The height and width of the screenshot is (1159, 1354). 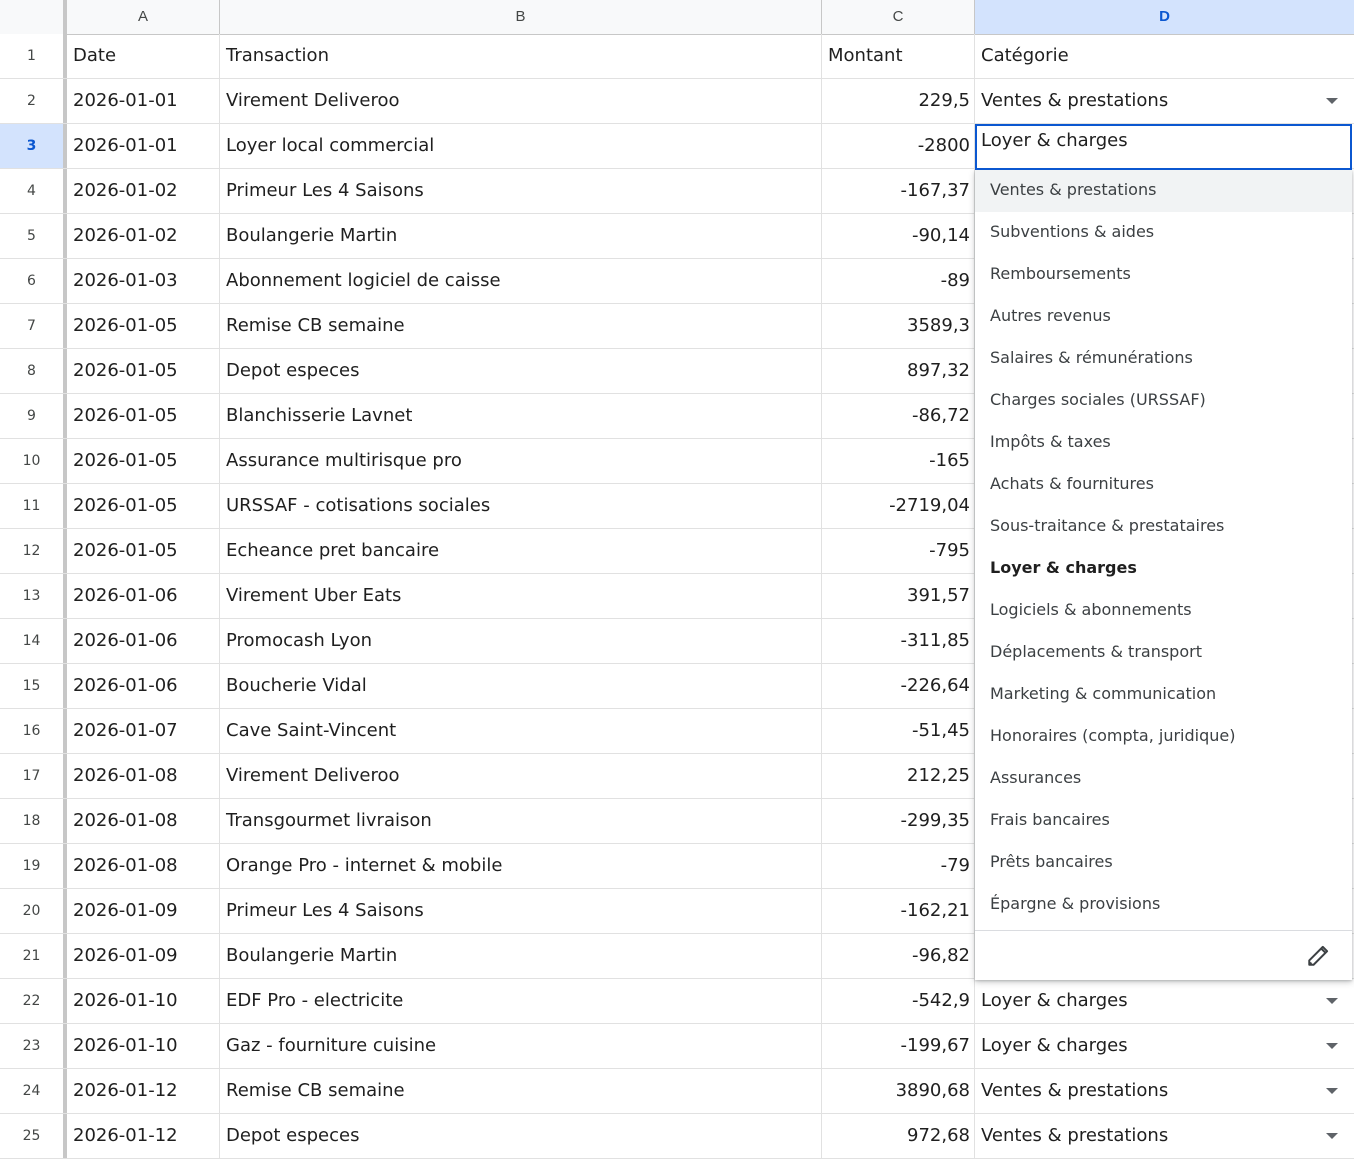 I want to click on cell-montant: -167,37, so click(x=898, y=191).